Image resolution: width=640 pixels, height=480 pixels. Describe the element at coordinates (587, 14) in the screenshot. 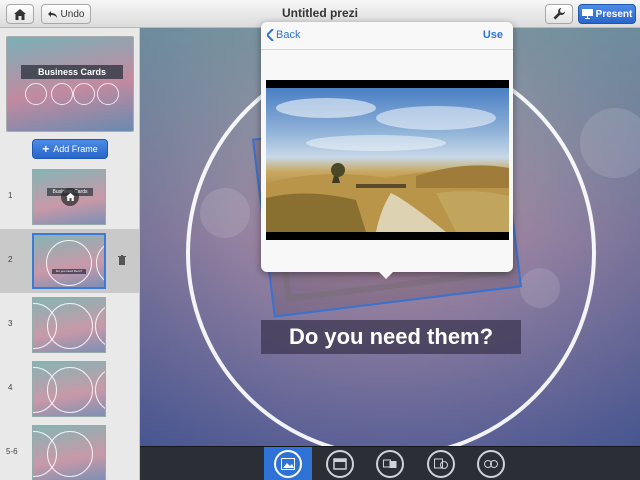

I see `present-screen-icon` at that location.